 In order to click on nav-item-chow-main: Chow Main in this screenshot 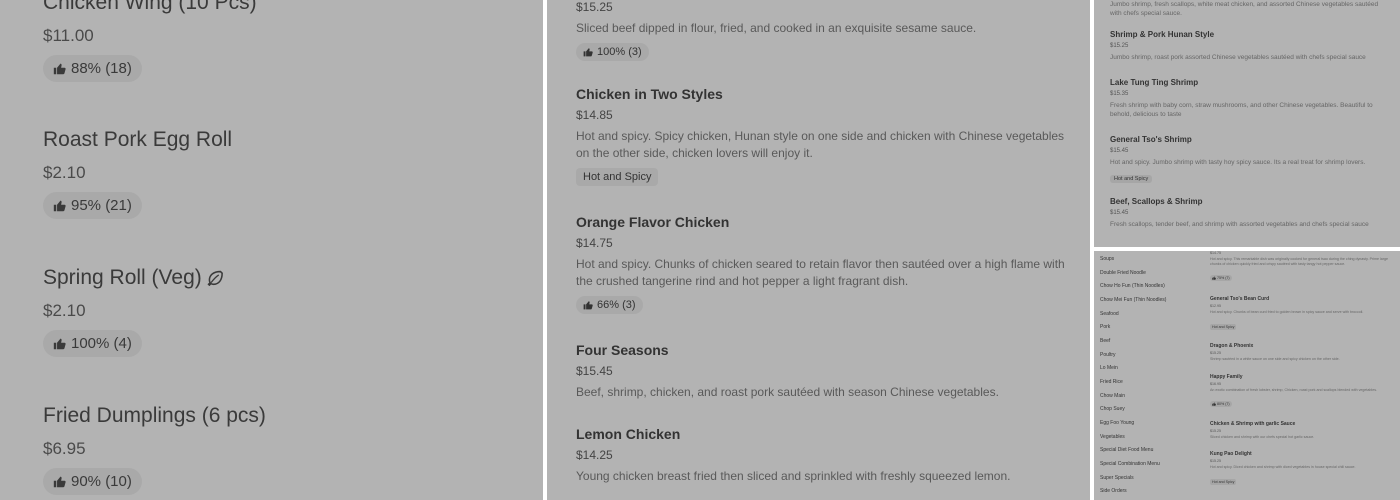, I will do `click(1112, 396)`.